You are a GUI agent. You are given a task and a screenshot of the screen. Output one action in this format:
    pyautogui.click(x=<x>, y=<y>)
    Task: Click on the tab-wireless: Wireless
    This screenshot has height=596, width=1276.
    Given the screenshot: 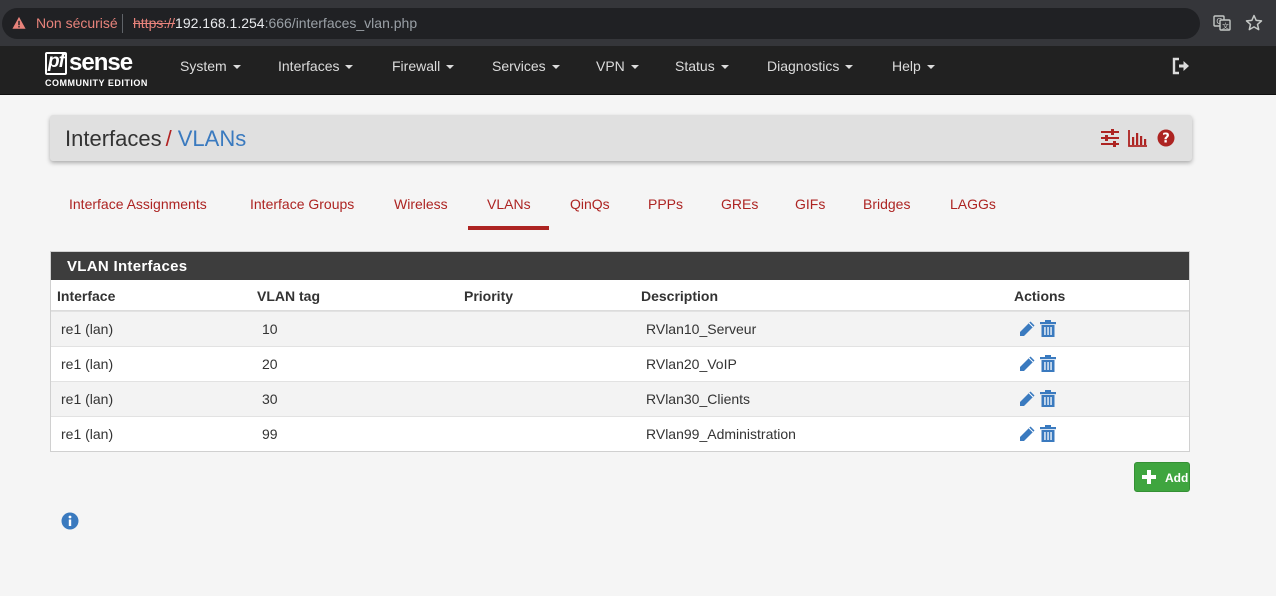 What is the action you would take?
    pyautogui.click(x=421, y=204)
    